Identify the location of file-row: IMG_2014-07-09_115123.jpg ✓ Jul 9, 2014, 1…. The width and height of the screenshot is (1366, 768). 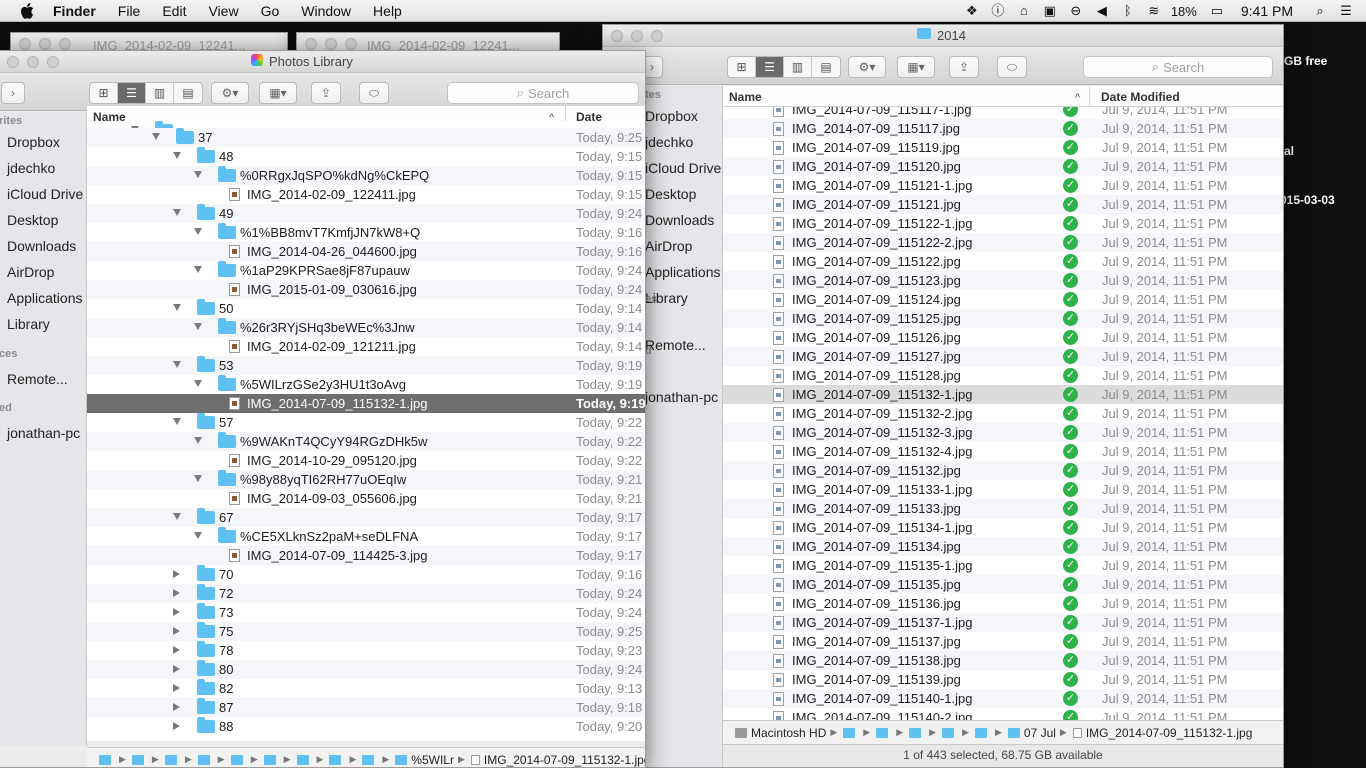
(1003, 280).